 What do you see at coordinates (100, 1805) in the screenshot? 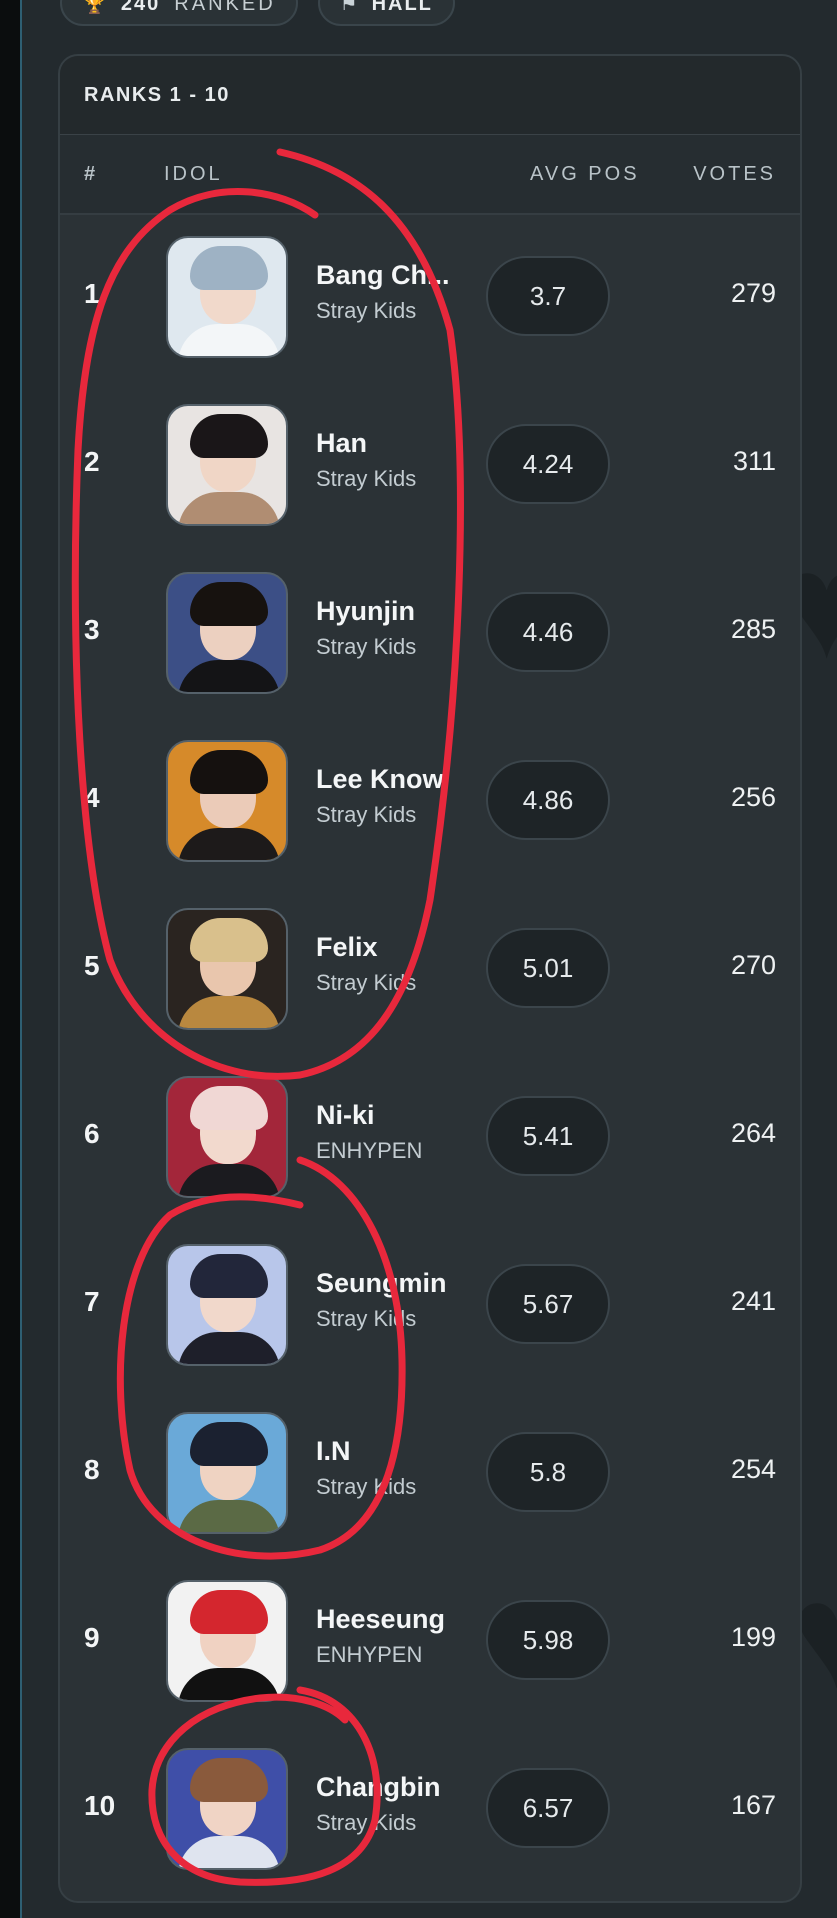
I see `rank-number: 10` at bounding box center [100, 1805].